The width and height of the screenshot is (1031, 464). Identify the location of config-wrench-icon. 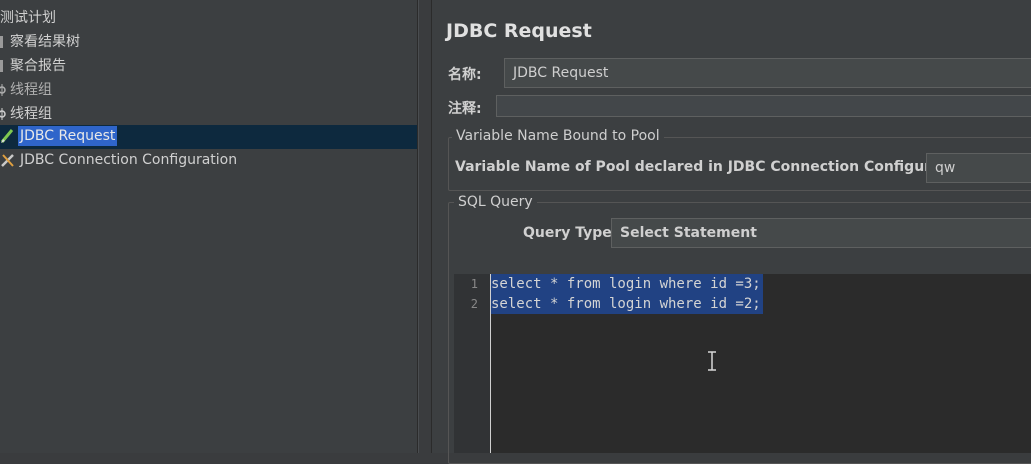
(7, 160).